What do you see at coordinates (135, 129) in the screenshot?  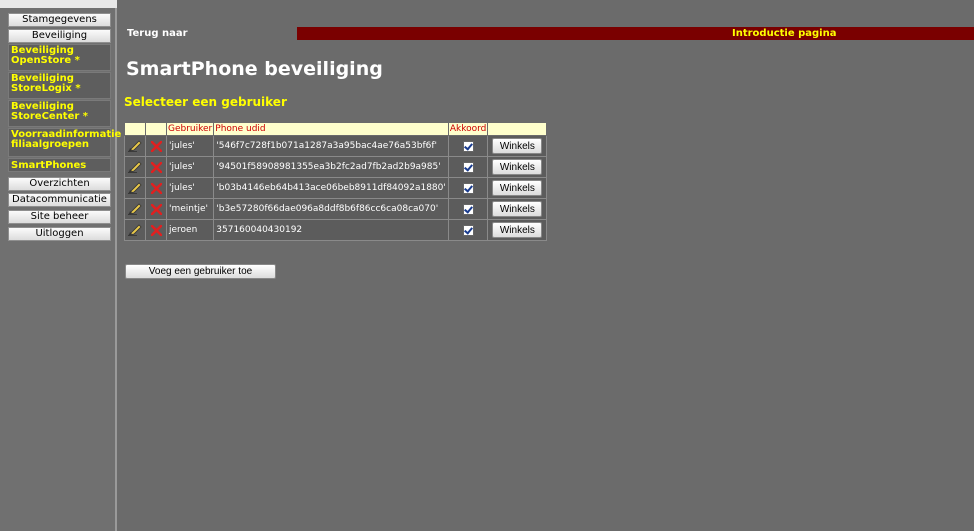 I see `header-edit-col` at bounding box center [135, 129].